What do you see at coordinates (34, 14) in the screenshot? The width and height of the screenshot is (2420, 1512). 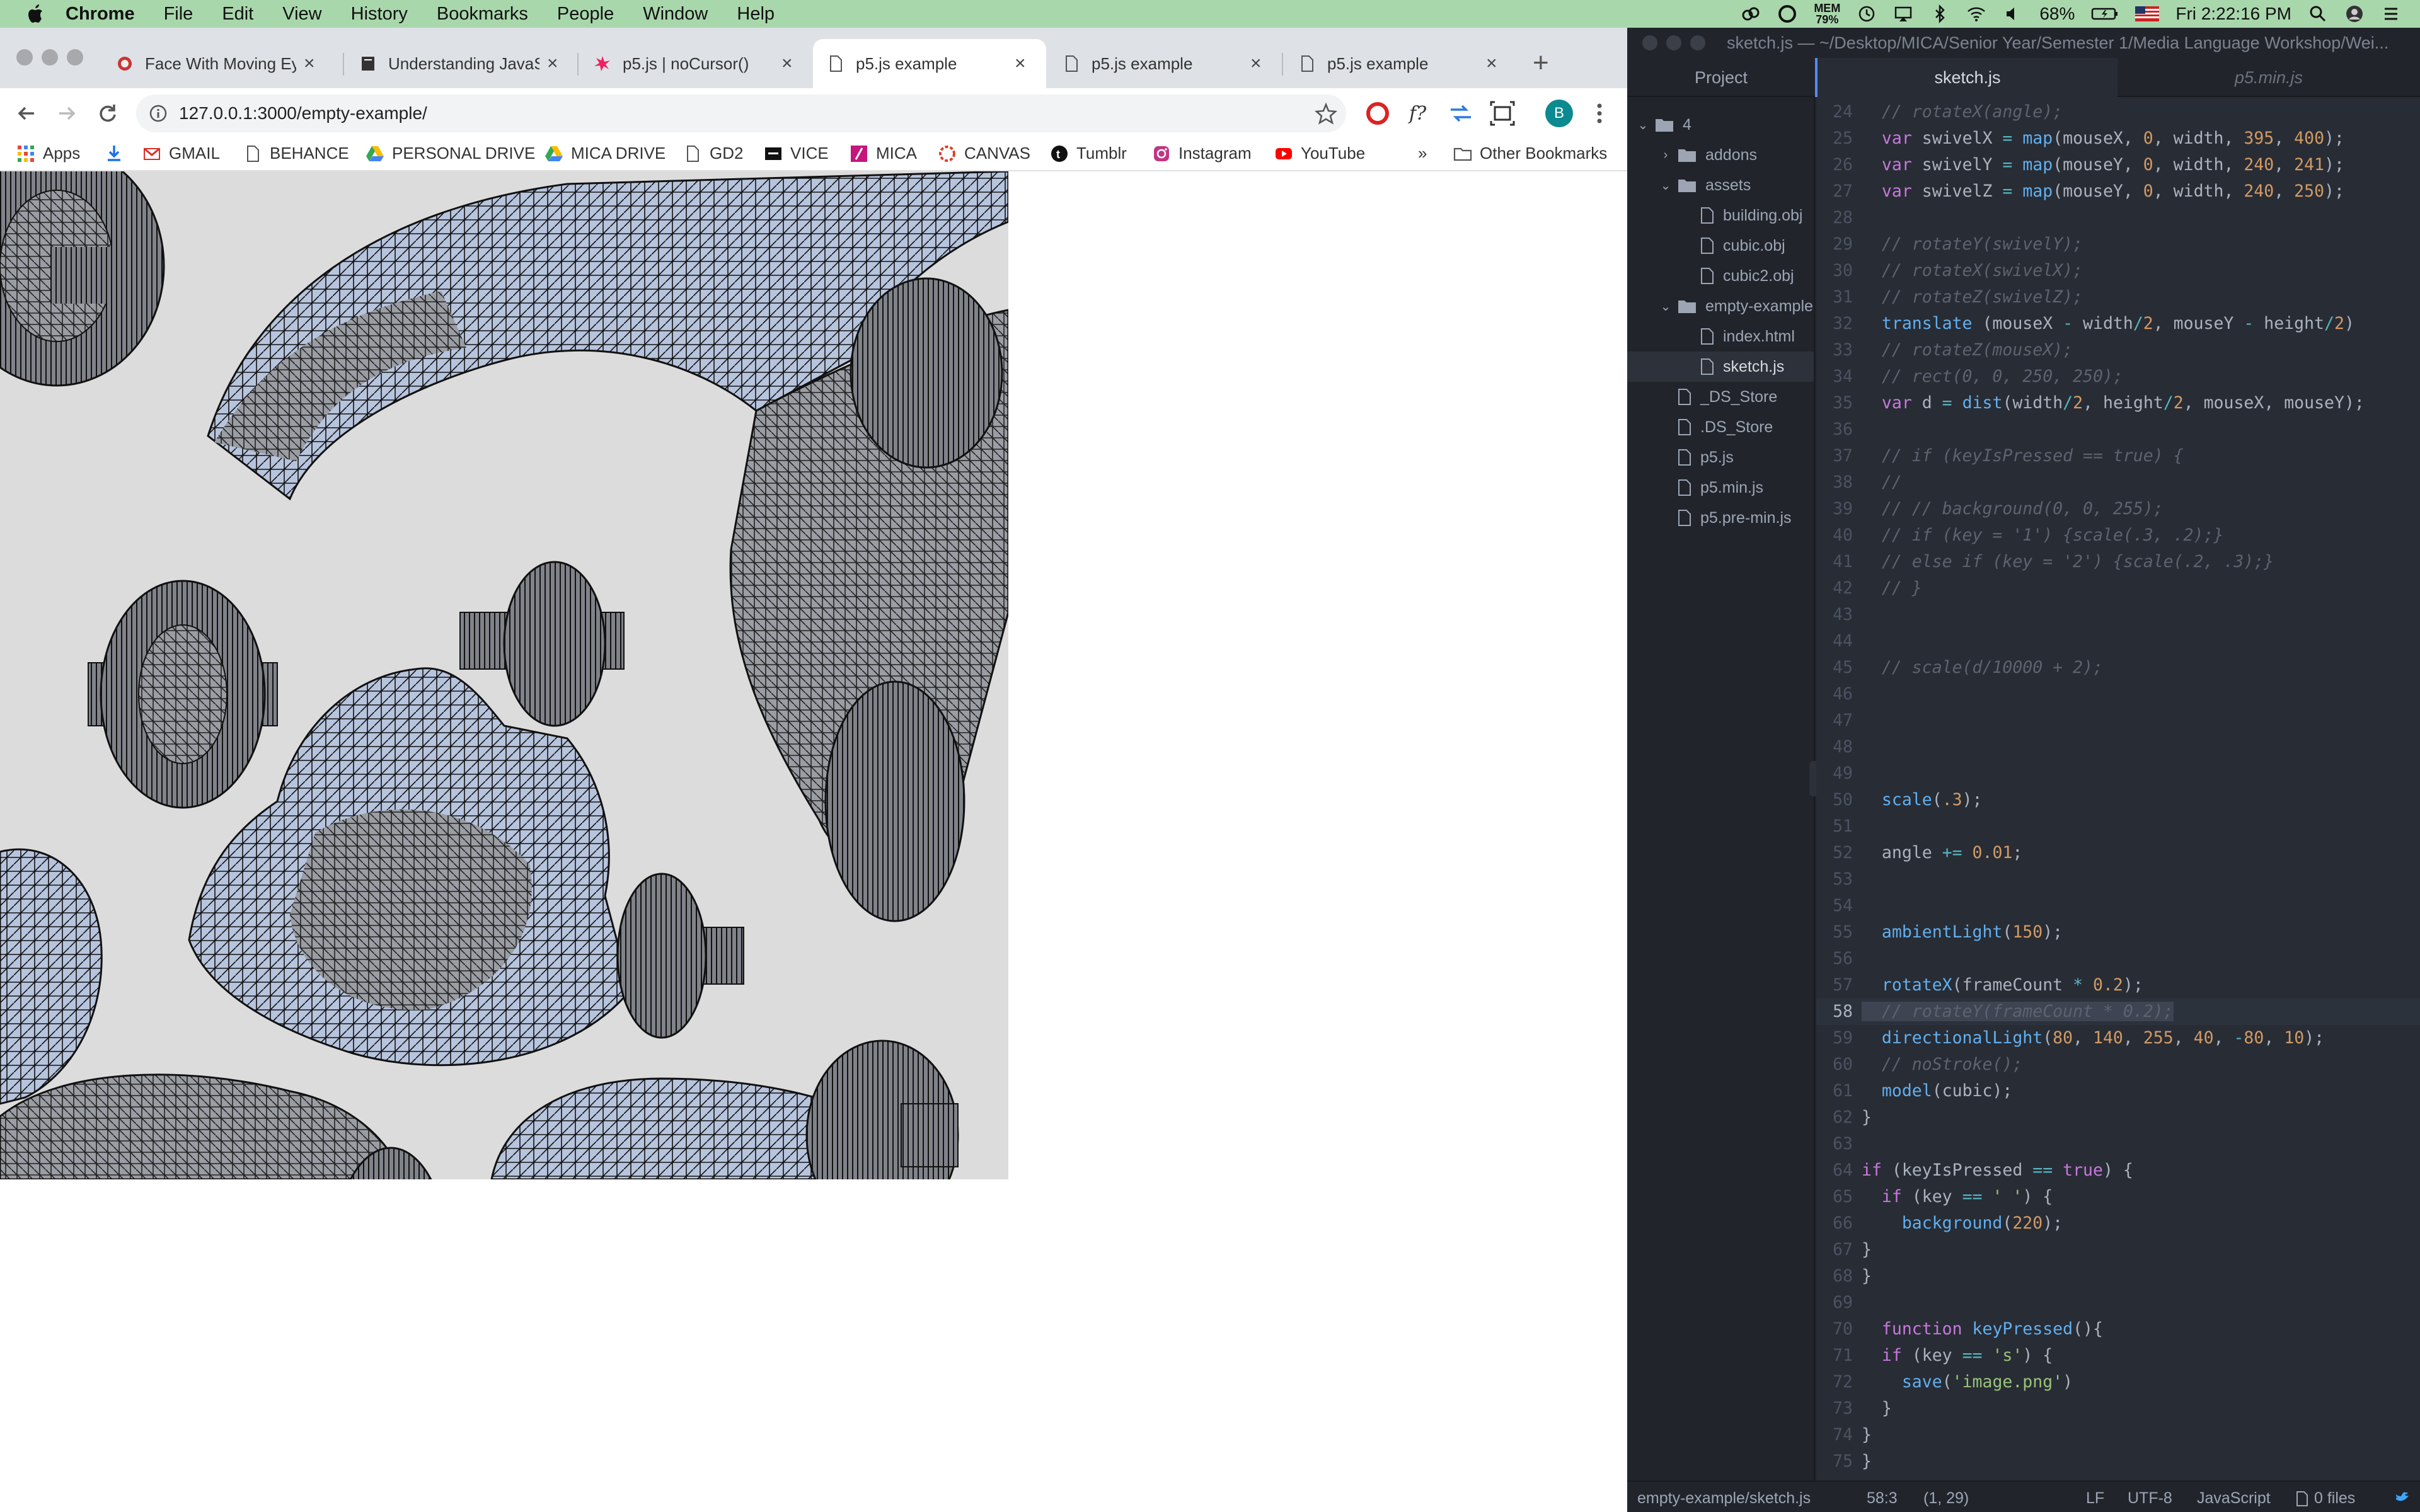 I see `apple-icon` at bounding box center [34, 14].